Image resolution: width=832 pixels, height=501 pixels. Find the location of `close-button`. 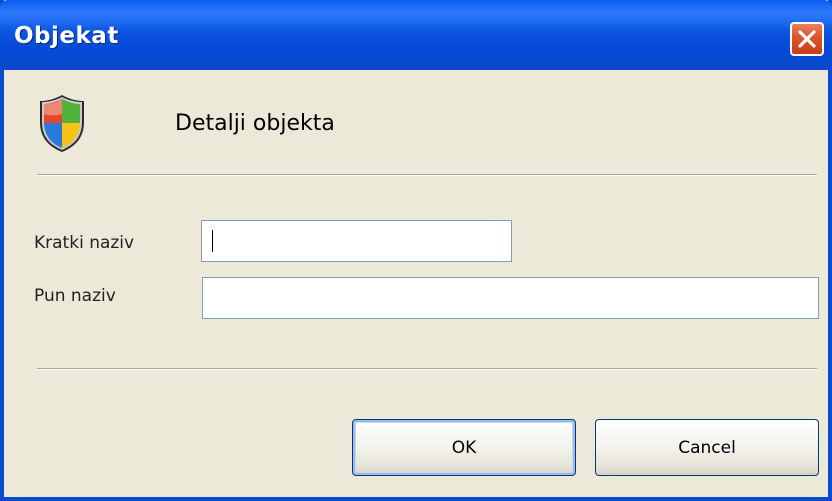

close-button is located at coordinates (807, 39).